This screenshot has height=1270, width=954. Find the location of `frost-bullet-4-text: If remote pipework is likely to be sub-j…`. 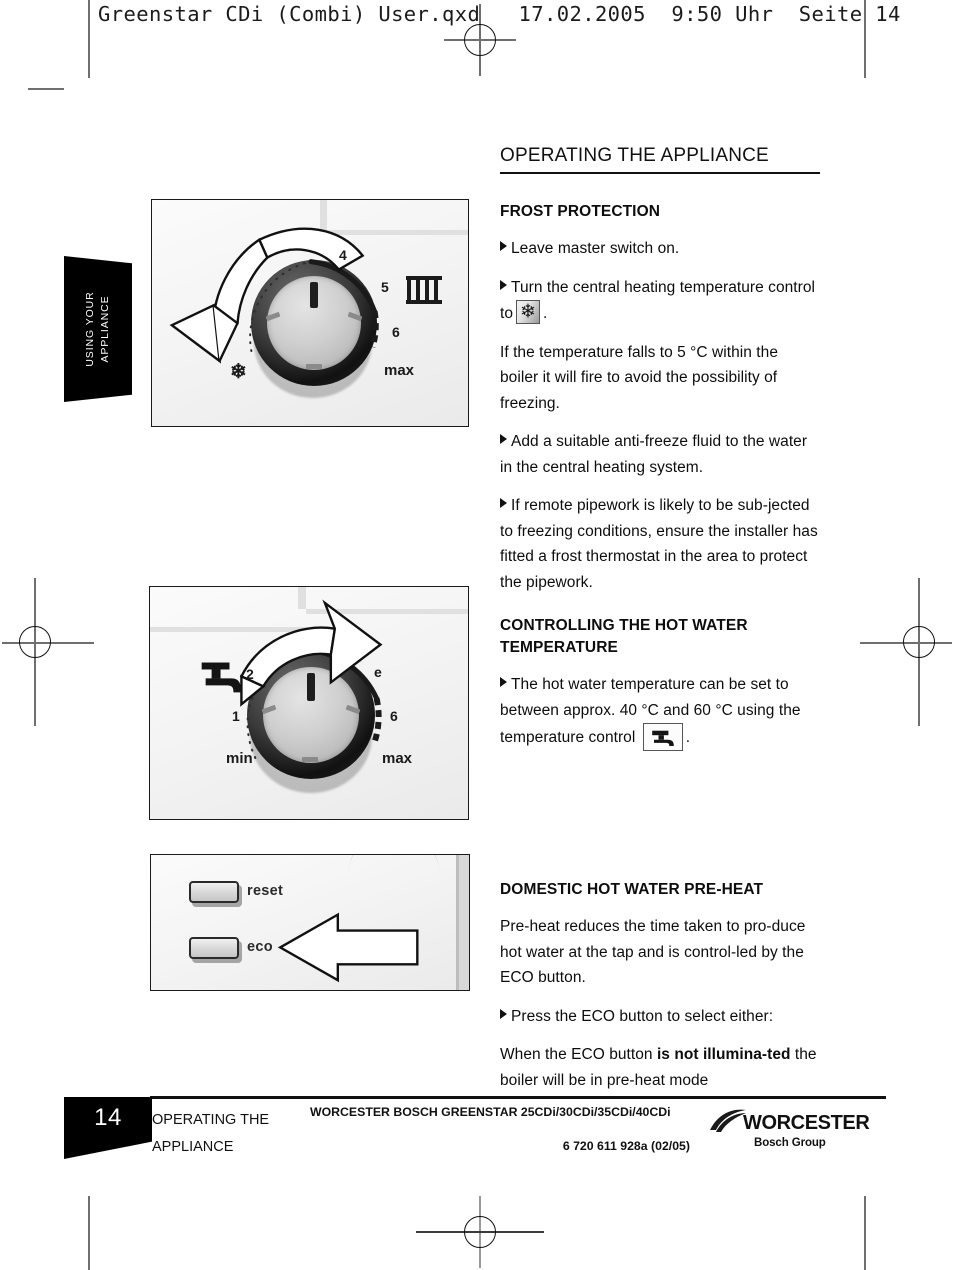

frost-bullet-4-text: If remote pipework is likely to be sub-j… is located at coordinates (659, 544).